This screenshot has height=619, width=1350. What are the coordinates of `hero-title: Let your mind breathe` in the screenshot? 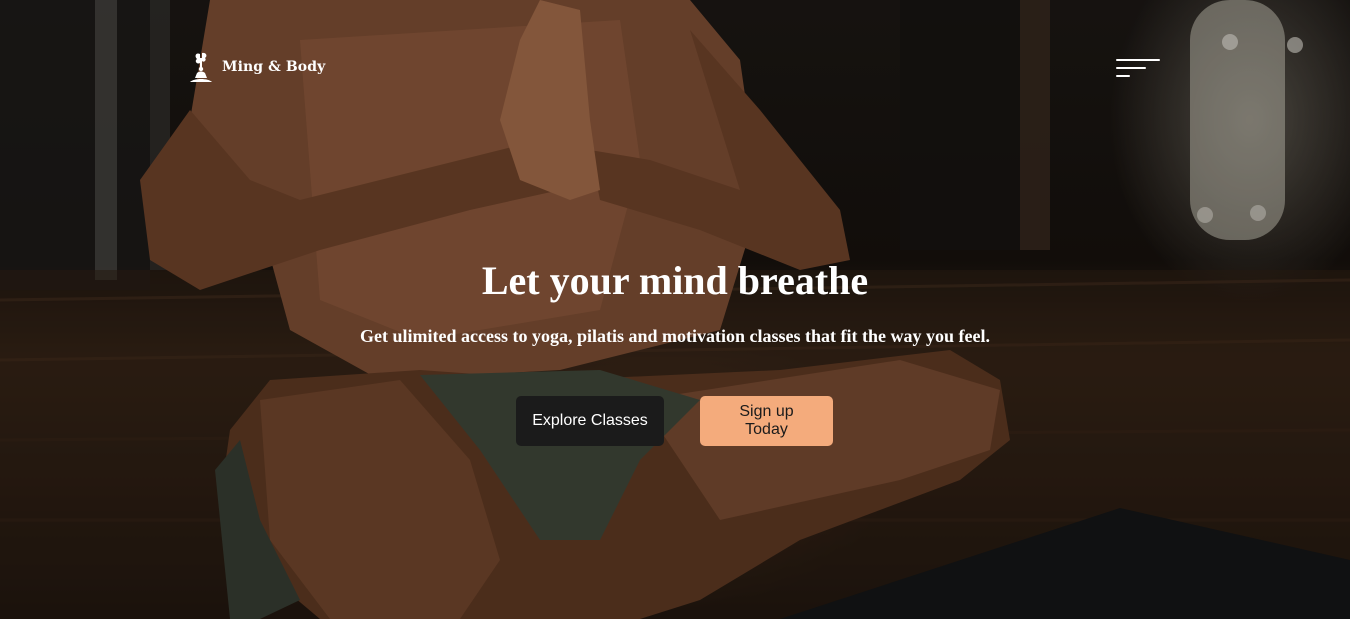 It's located at (675, 280).